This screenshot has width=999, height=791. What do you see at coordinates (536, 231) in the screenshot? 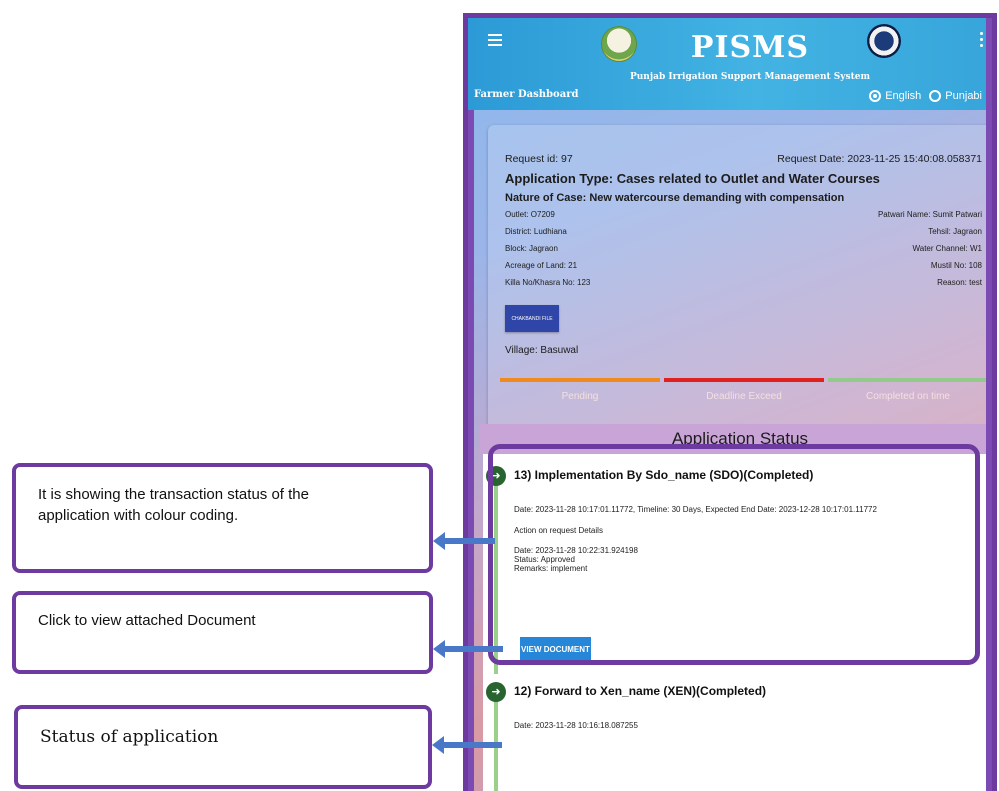
I see `district-field: District: Ludhiana` at bounding box center [536, 231].